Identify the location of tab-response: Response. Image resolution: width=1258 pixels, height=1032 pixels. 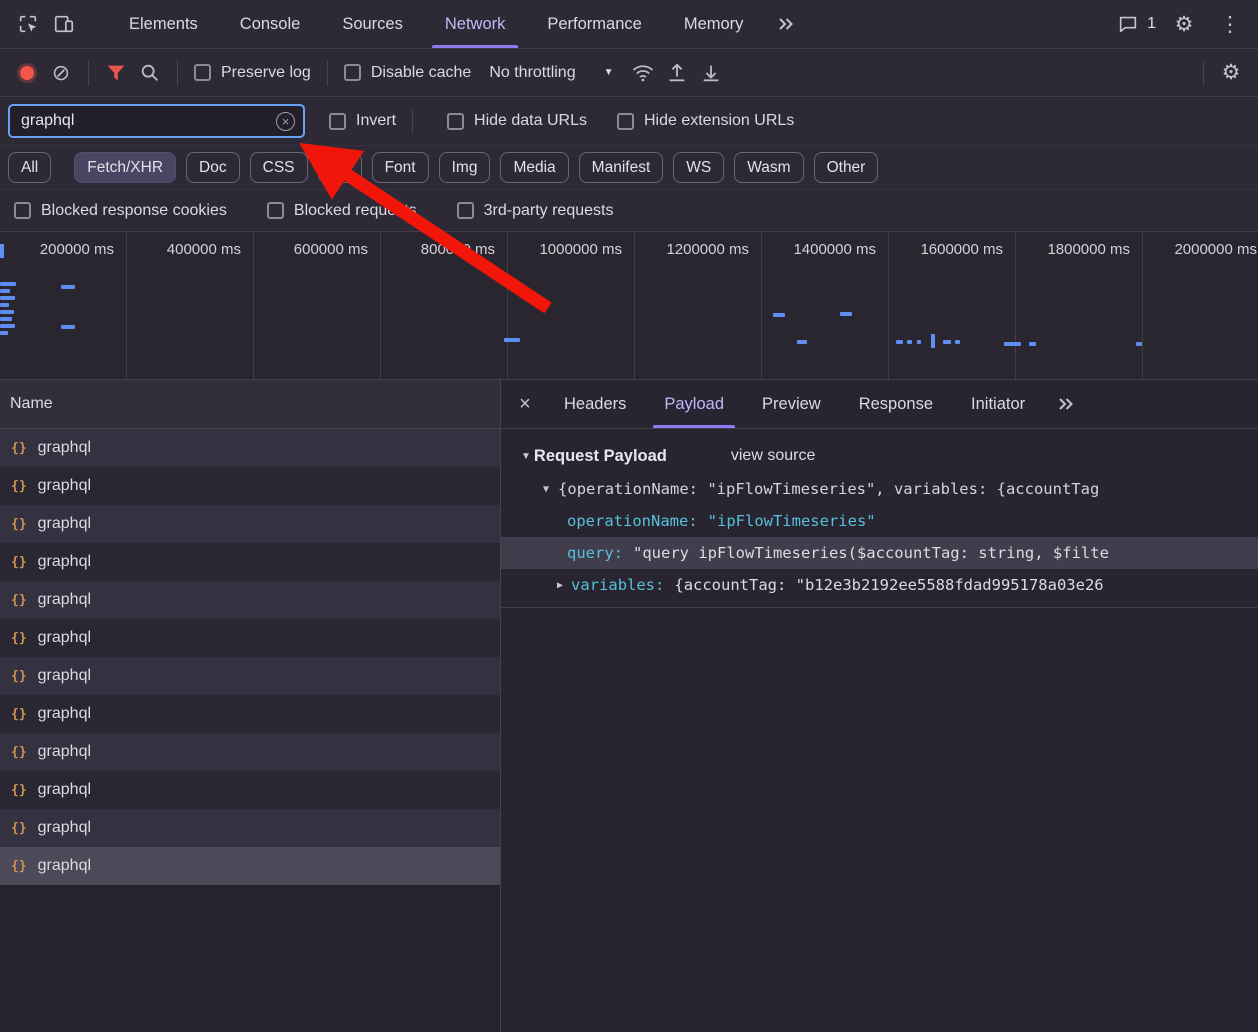
(896, 404).